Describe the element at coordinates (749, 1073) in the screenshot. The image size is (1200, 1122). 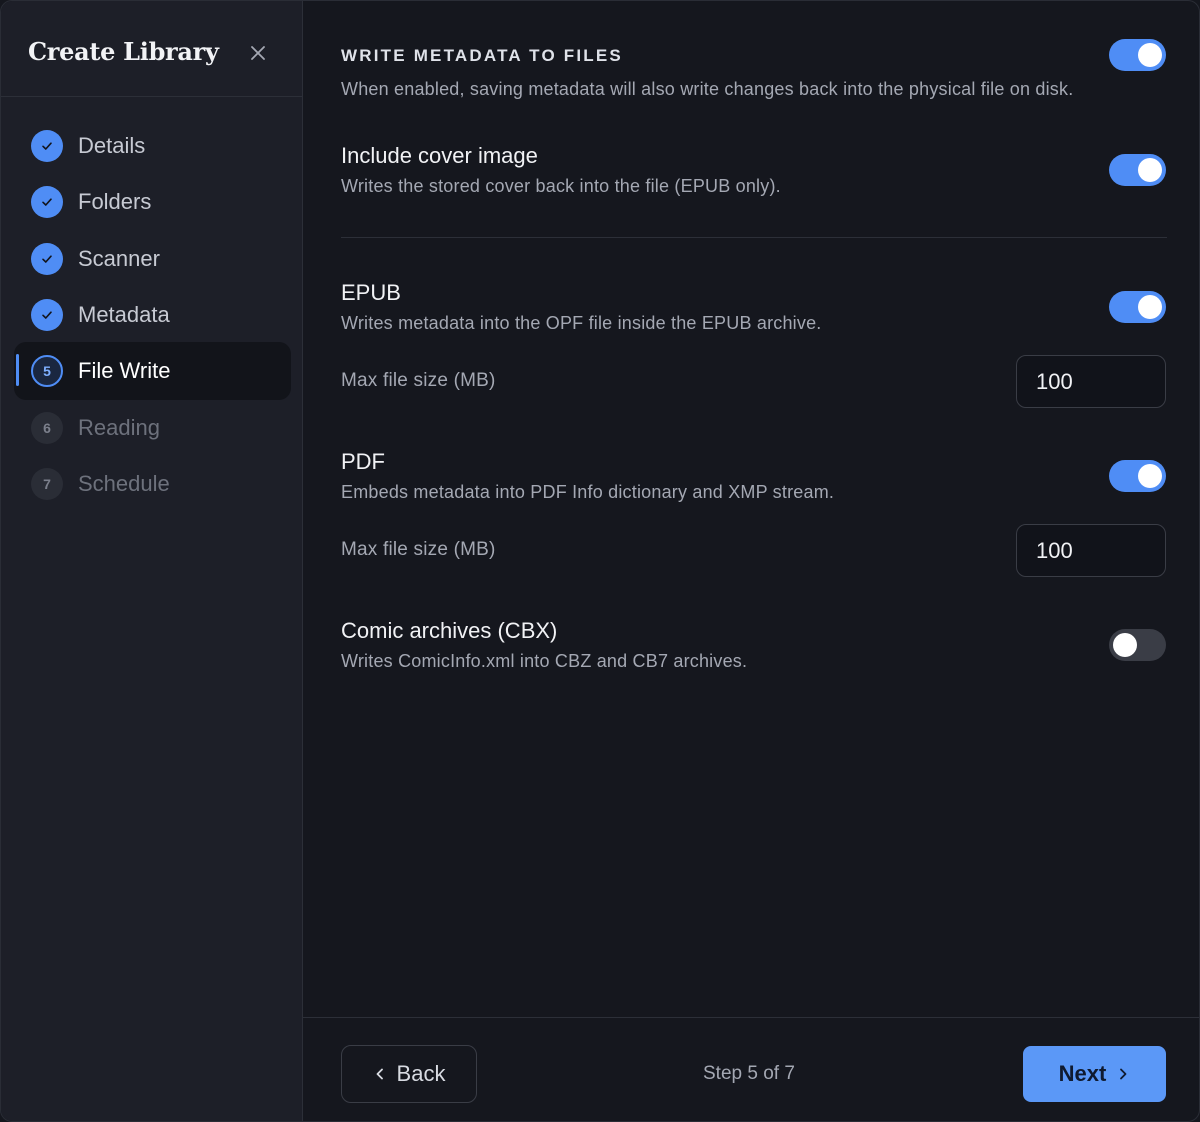
I see `step-counter: Step 5 of 7` at that location.